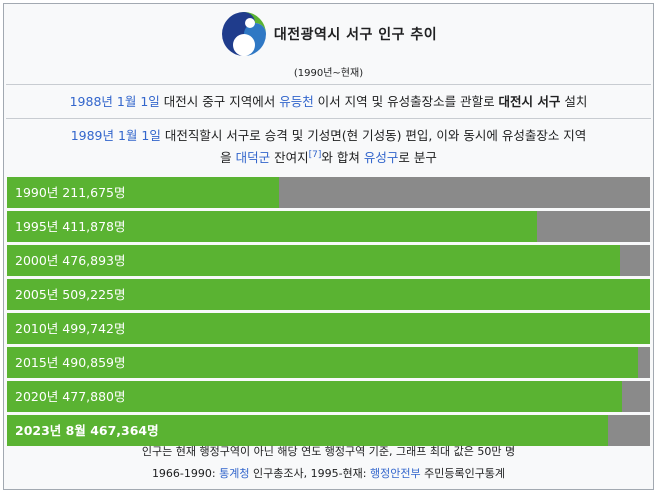  What do you see at coordinates (328, 73) in the screenshot?
I see `period-subtitle: (1990년~현재)` at bounding box center [328, 73].